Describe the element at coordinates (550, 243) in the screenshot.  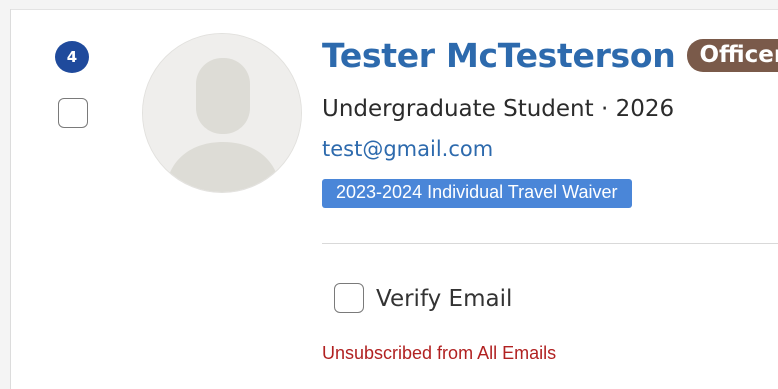
I see `divider` at that location.